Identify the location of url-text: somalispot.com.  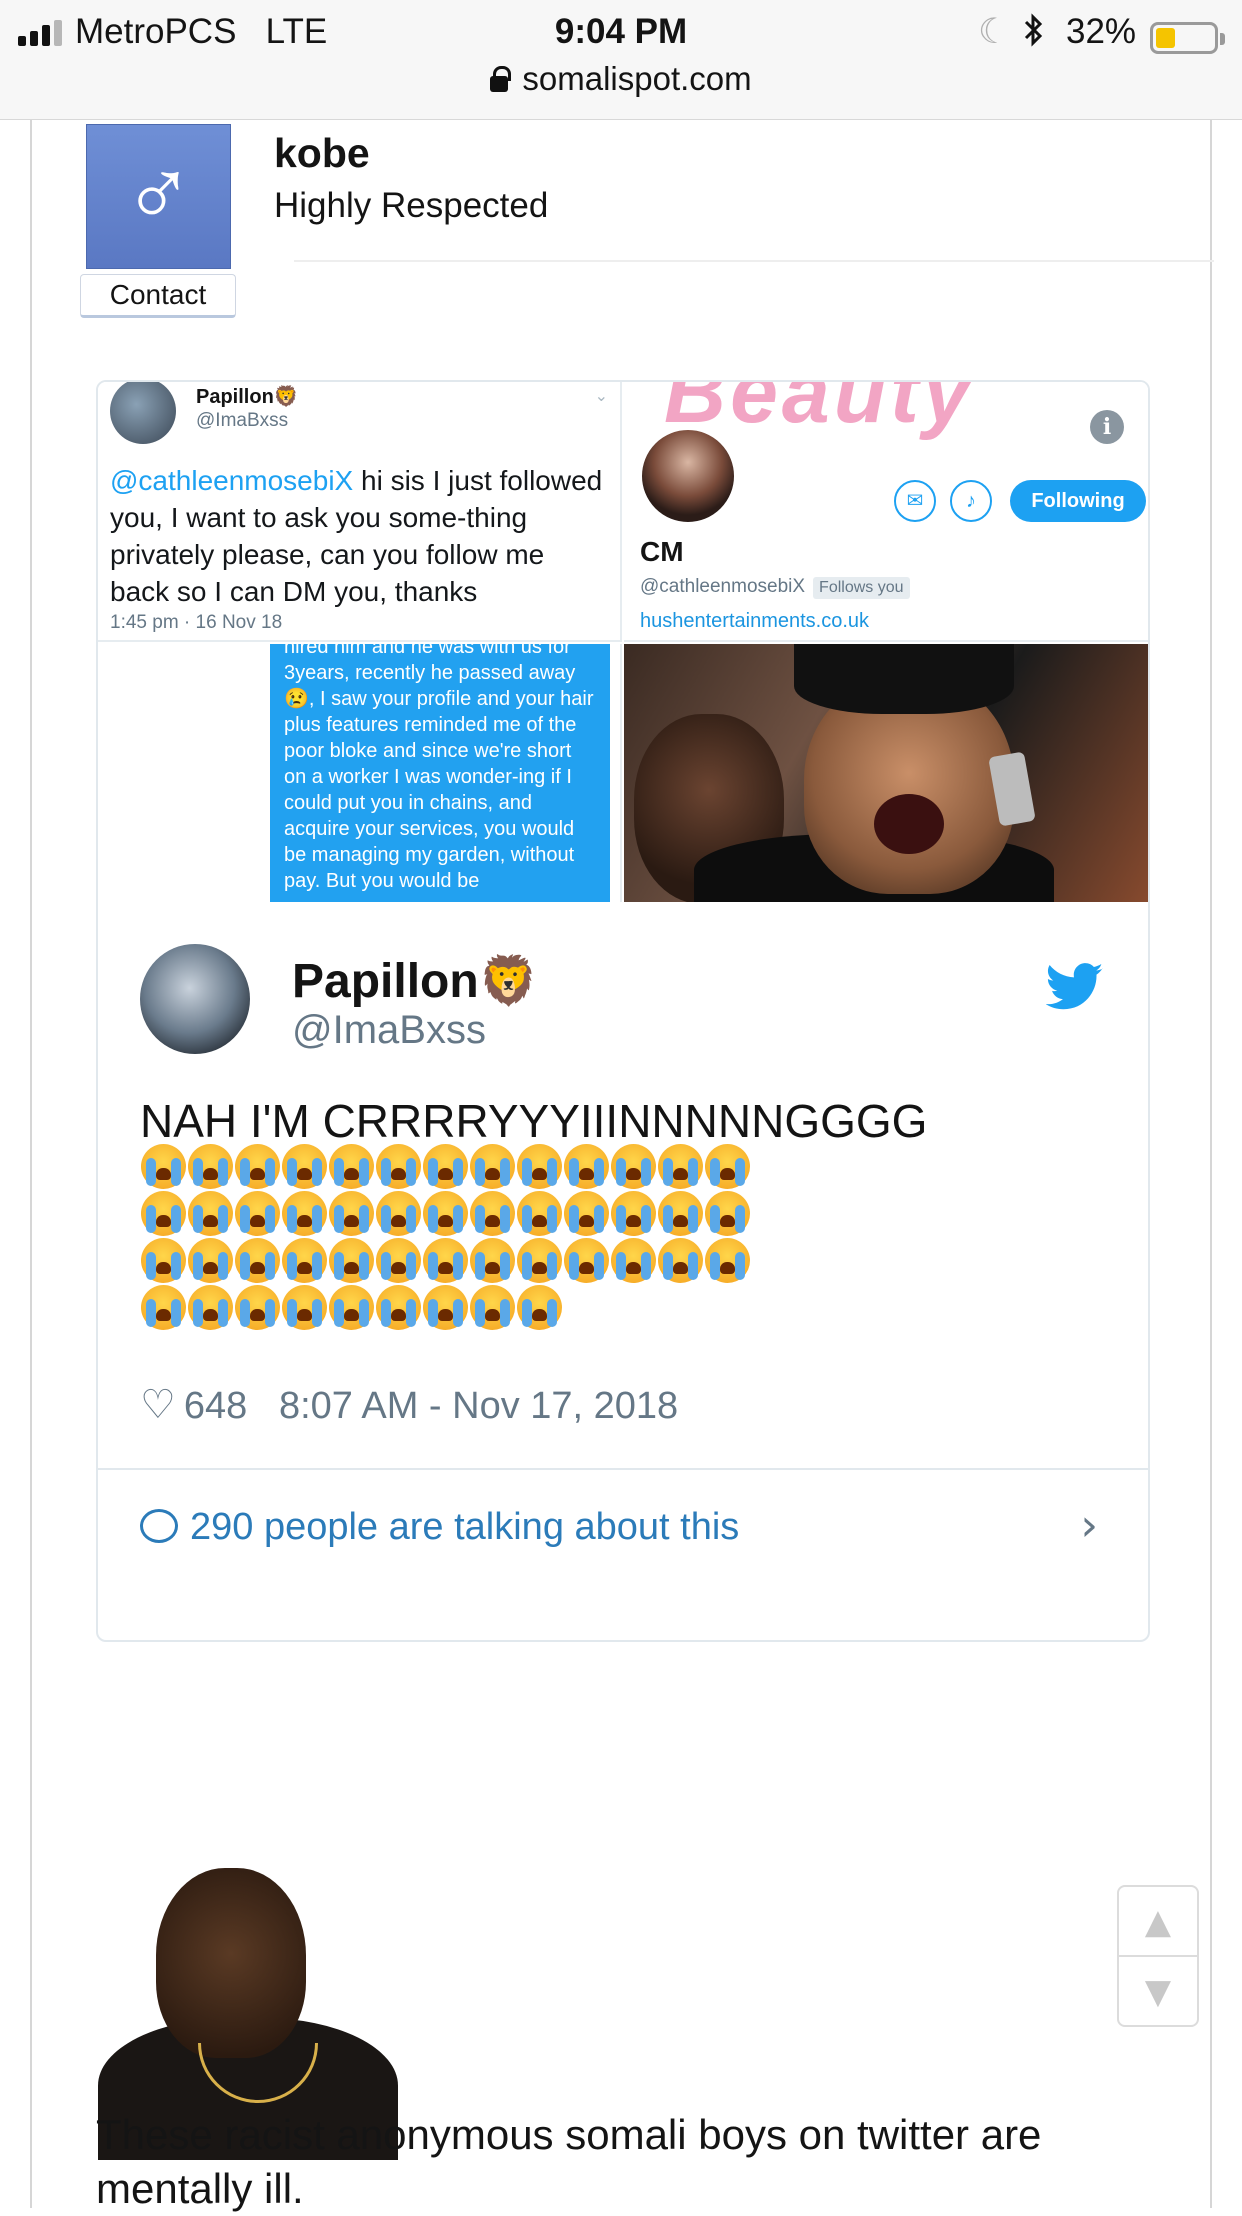
(637, 78).